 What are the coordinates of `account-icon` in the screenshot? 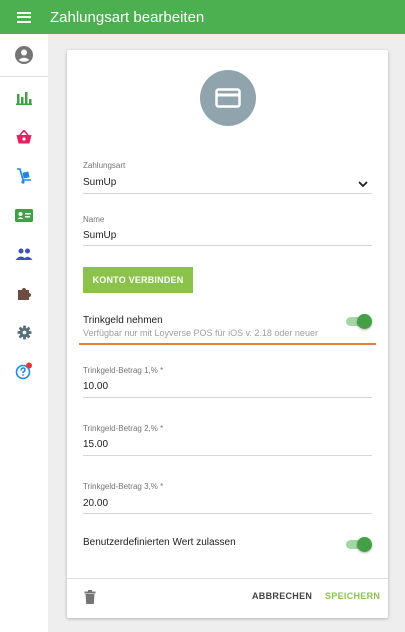 It's located at (24, 55).